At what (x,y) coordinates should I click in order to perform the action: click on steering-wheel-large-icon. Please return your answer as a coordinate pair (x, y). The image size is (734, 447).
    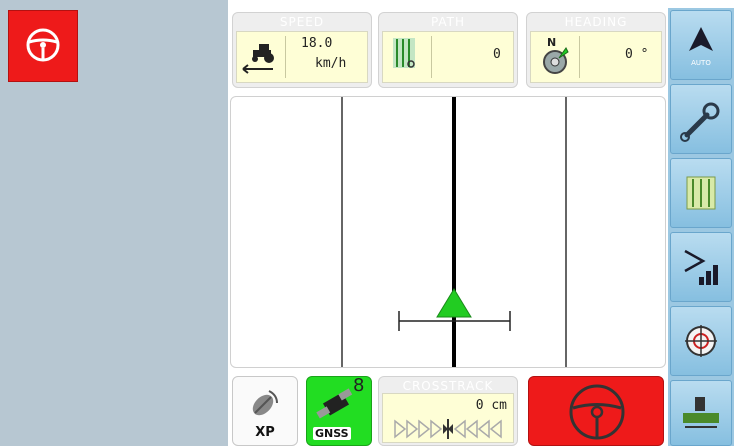
    Looking at the image, I should click on (597, 412).